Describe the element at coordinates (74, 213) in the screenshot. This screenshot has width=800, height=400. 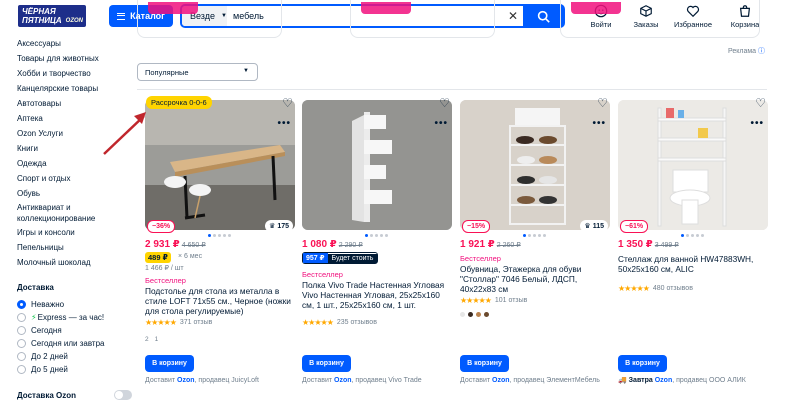
I see `sidebar-item: Антиквариат и коллекционирование` at that location.